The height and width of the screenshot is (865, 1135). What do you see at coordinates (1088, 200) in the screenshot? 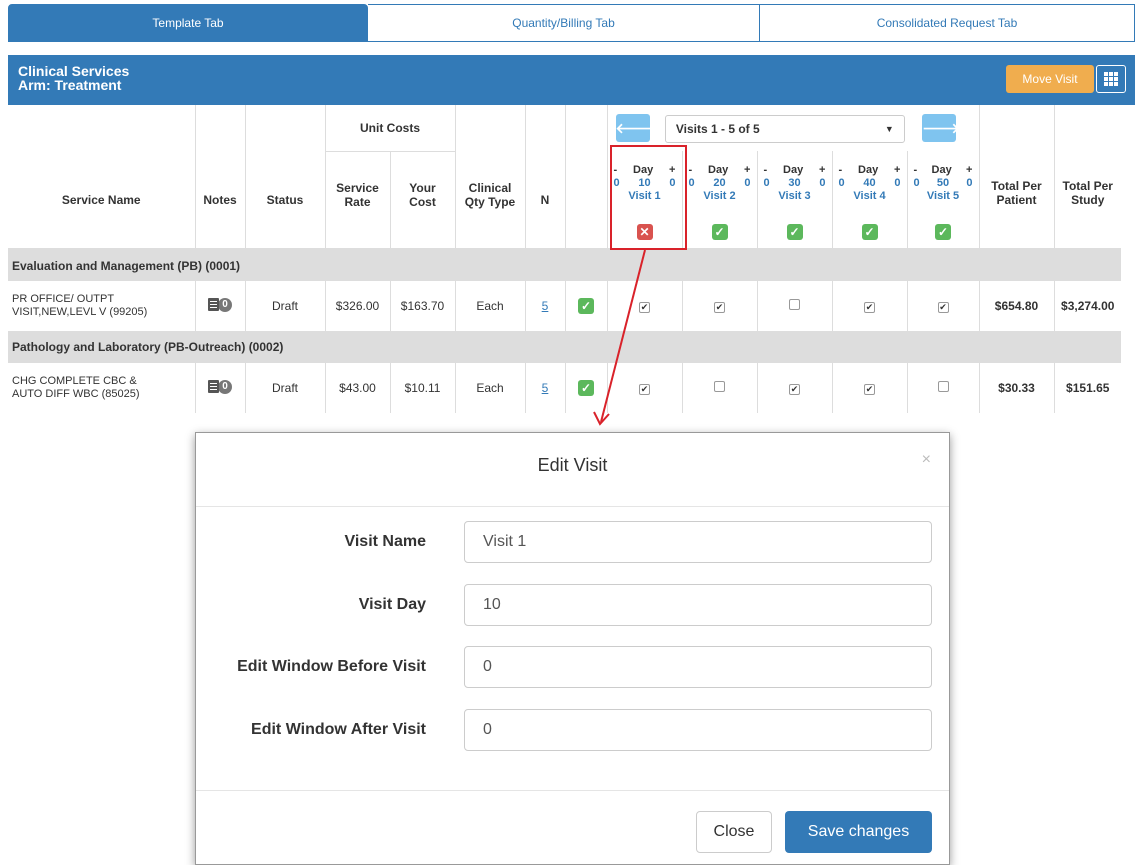
I see `col-total-study-2: Study` at bounding box center [1088, 200].